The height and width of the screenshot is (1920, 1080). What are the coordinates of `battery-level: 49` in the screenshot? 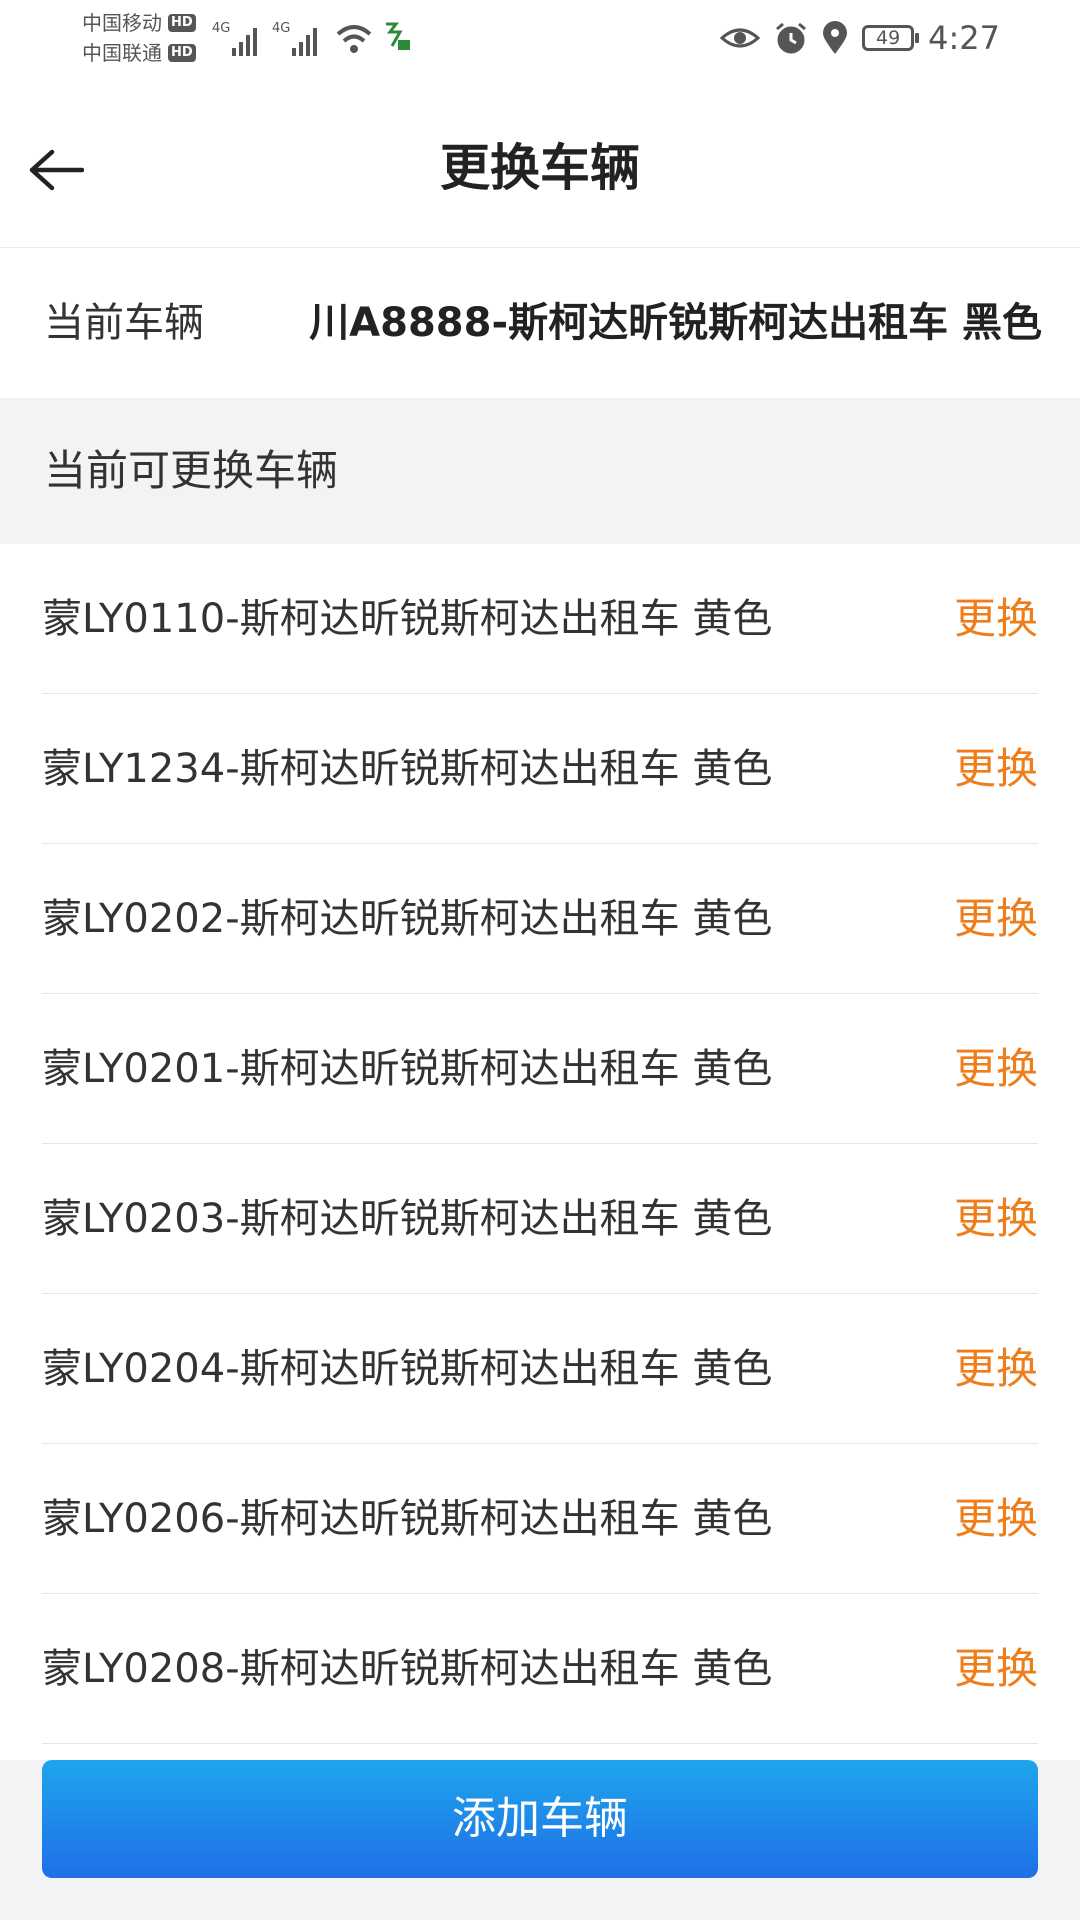 It's located at (888, 38).